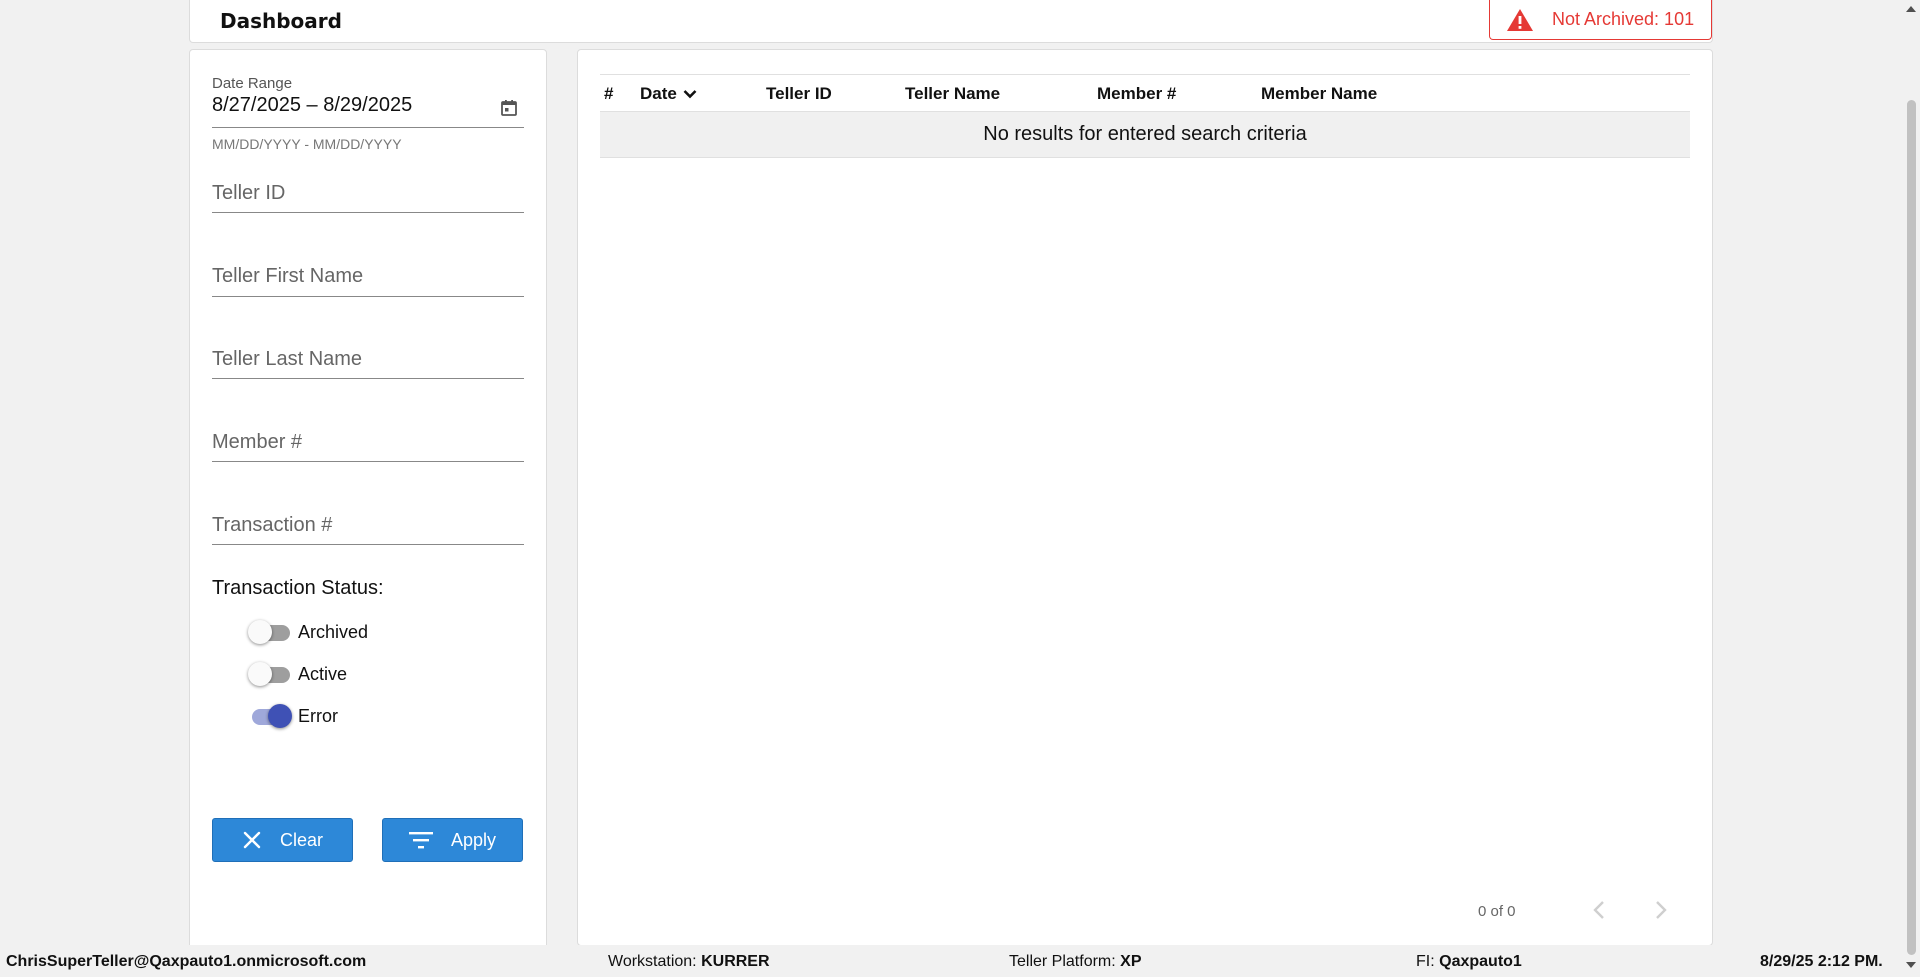  What do you see at coordinates (368, 461) in the screenshot?
I see `member-number-underline` at bounding box center [368, 461].